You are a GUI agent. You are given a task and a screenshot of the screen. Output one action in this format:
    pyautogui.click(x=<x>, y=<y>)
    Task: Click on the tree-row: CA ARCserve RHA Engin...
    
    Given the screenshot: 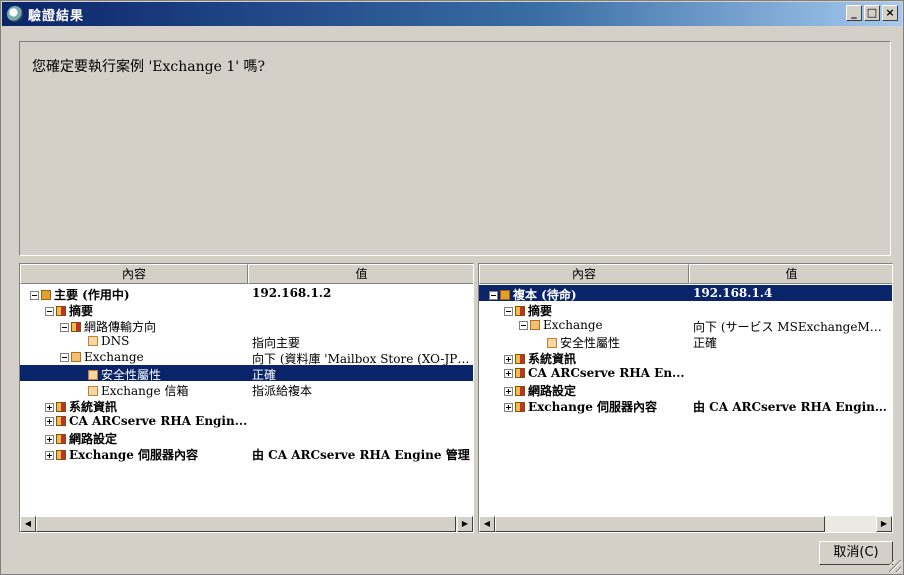 What is the action you would take?
    pyautogui.click(x=246, y=421)
    